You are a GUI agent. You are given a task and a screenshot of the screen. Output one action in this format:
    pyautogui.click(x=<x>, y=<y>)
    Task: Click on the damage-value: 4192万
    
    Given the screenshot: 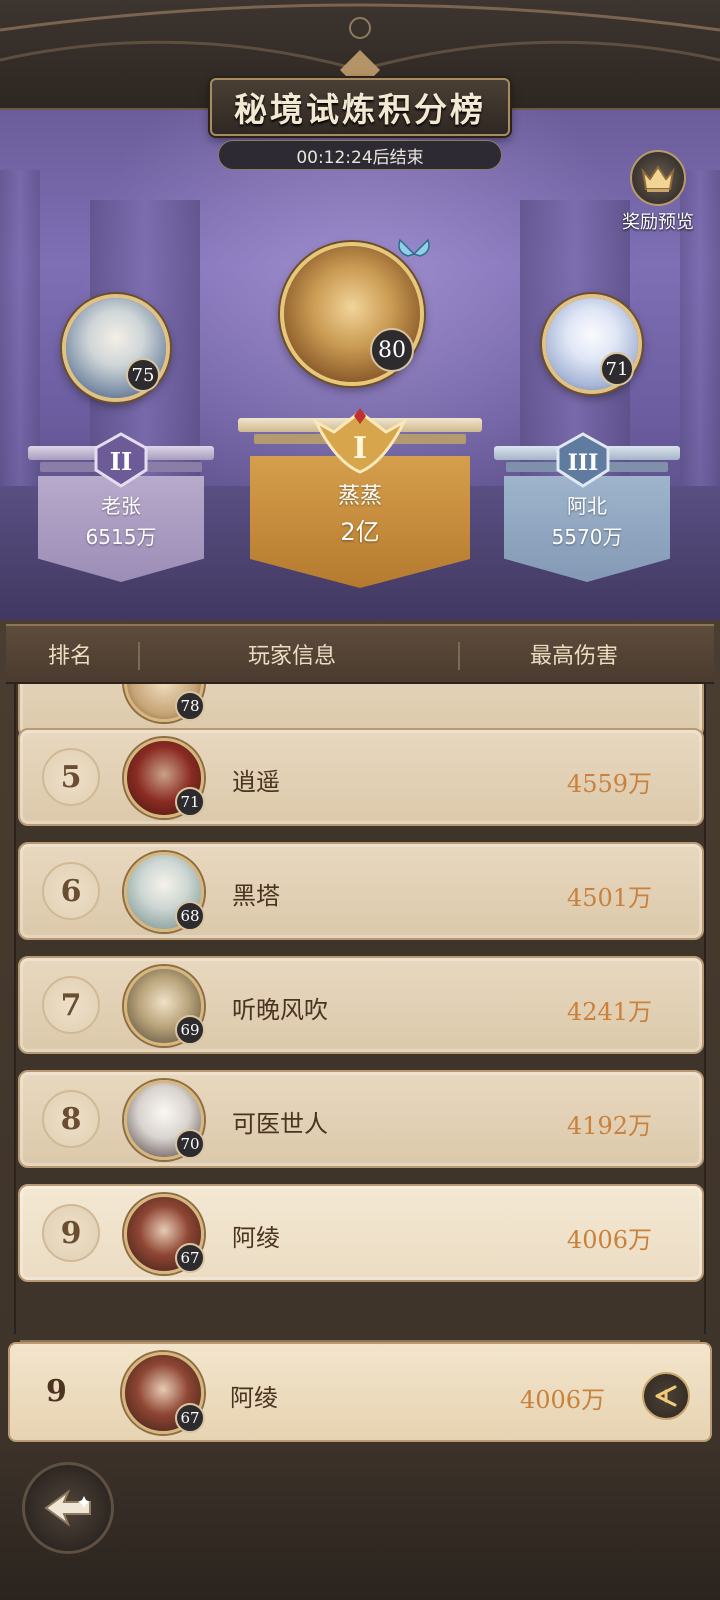 What is the action you would take?
    pyautogui.click(x=609, y=1126)
    